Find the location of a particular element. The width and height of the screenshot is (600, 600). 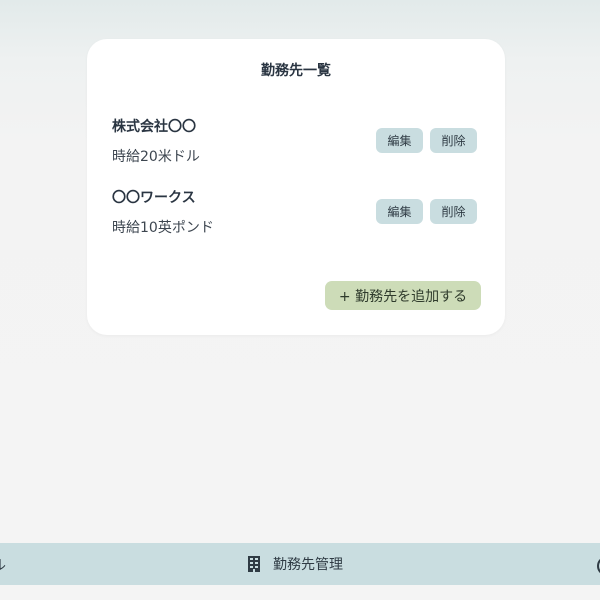

workplace-name: 株式会社〇〇 is located at coordinates (154, 127).